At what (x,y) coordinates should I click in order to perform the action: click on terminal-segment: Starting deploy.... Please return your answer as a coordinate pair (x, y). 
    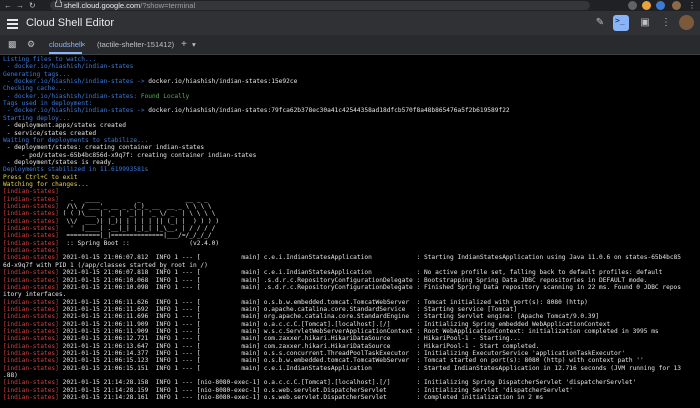
    Looking at the image, I should click on (37, 118).